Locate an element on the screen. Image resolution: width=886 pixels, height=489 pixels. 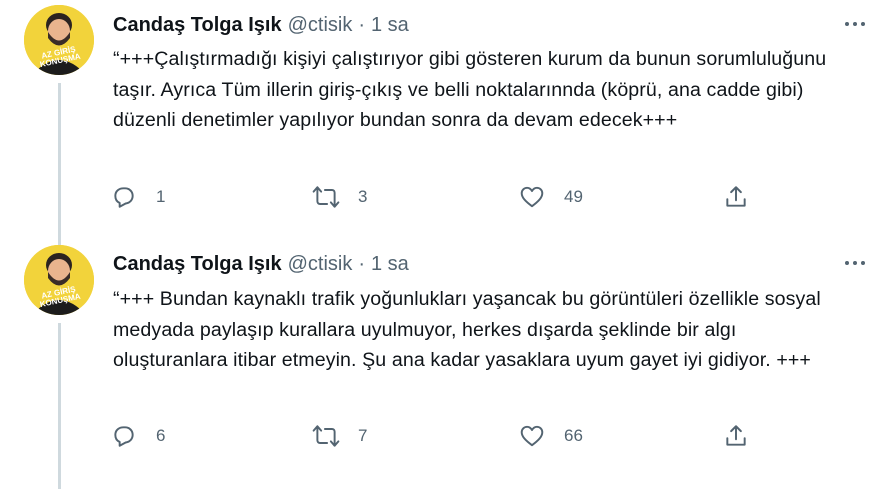
reply-button: 1 is located at coordinates (137, 197).